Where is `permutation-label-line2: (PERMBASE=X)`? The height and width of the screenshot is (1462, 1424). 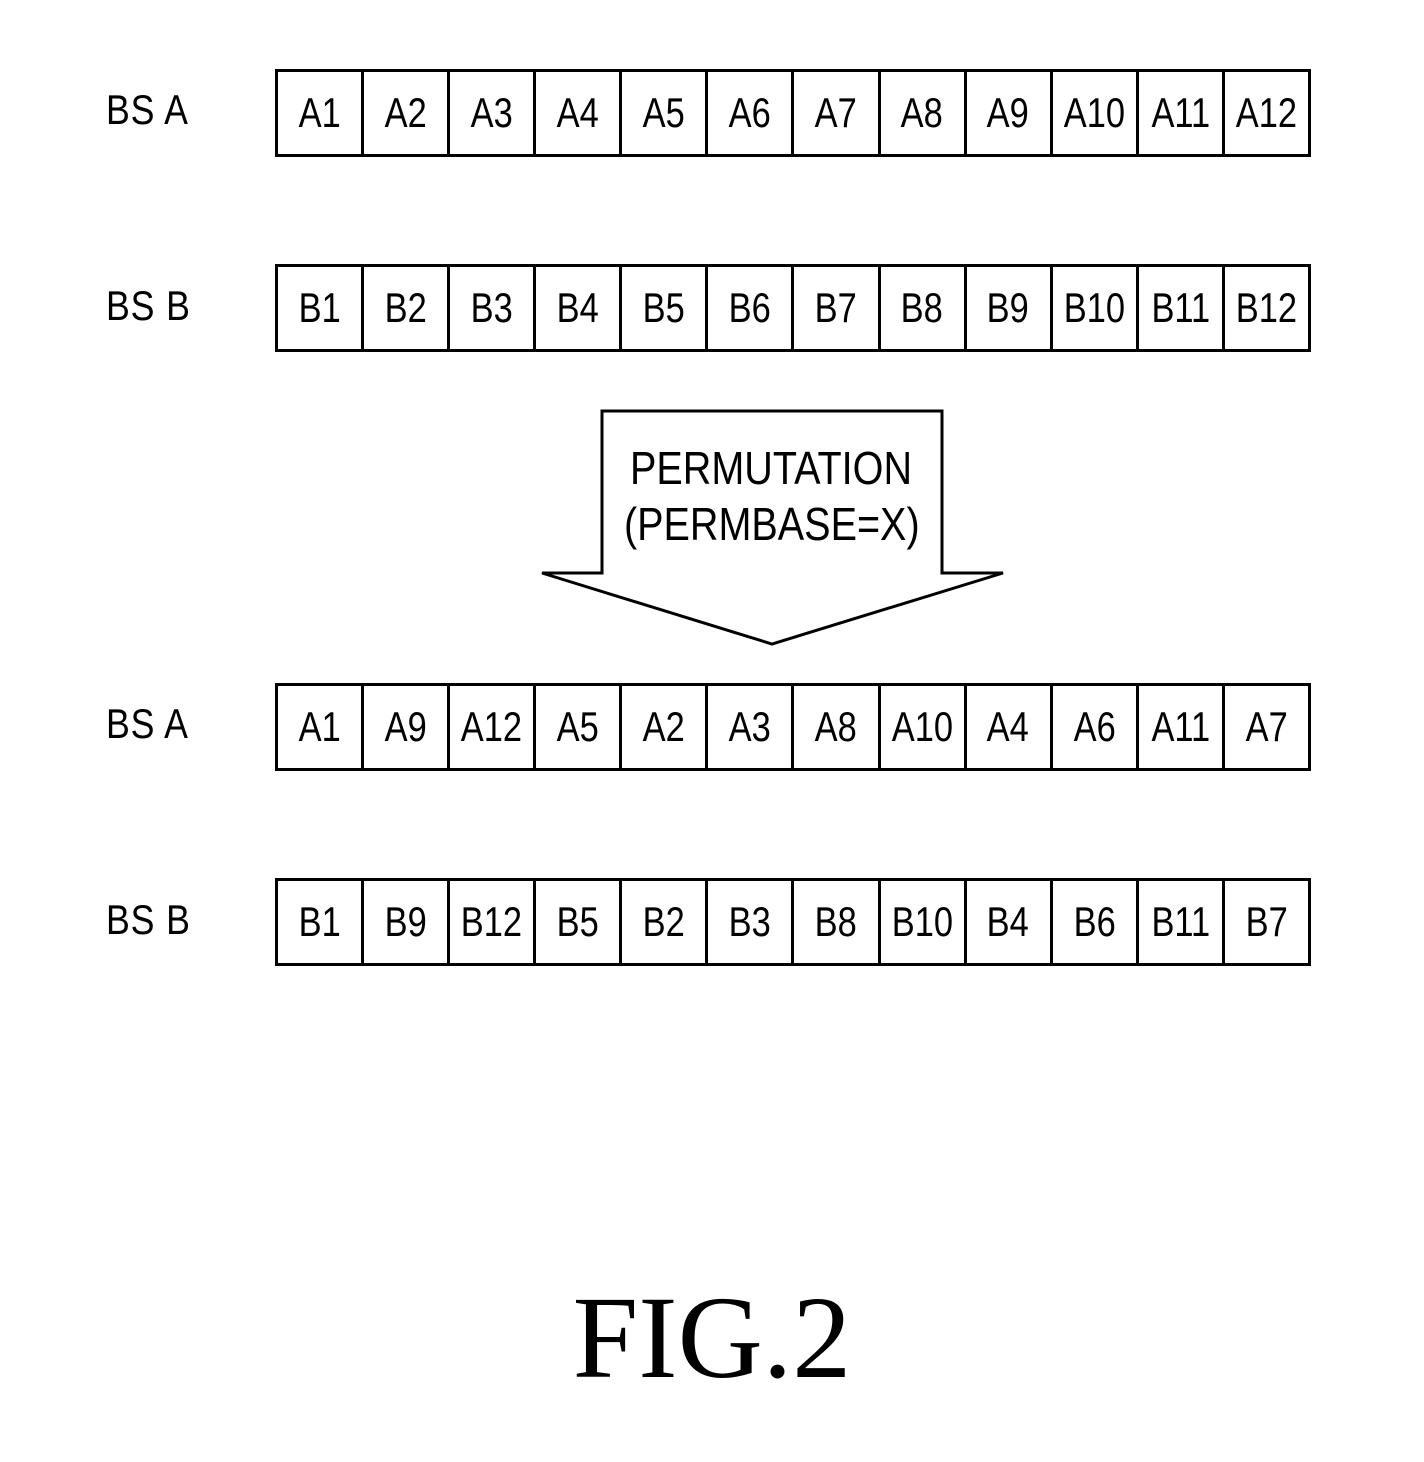
permutation-label-line2: (PERMBASE=X) is located at coordinates (771, 524).